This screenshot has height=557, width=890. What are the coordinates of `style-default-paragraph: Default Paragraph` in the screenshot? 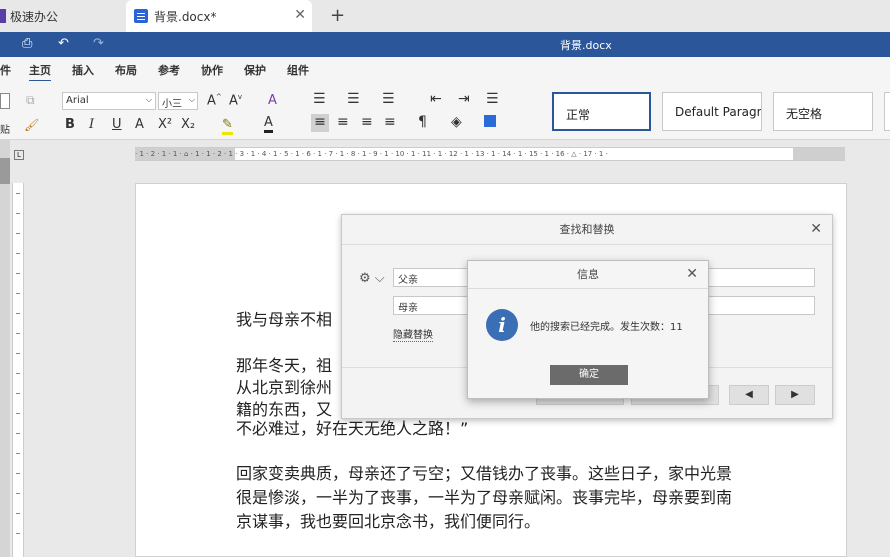 It's located at (712, 111).